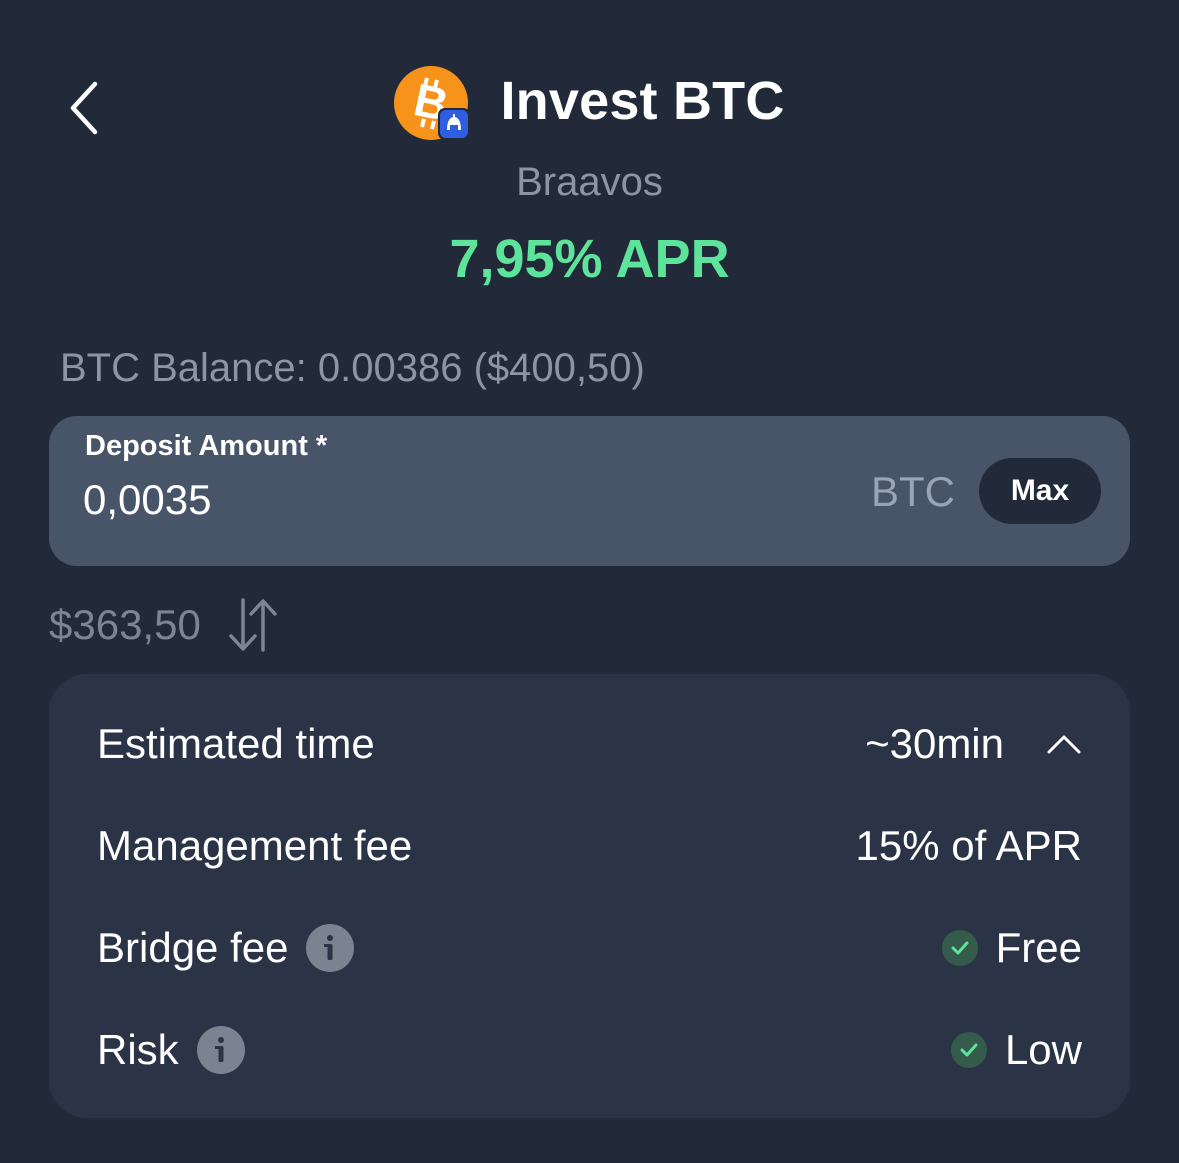 The image size is (1179, 1163). What do you see at coordinates (255, 845) in the screenshot?
I see `management-fee-label: Management fee` at bounding box center [255, 845].